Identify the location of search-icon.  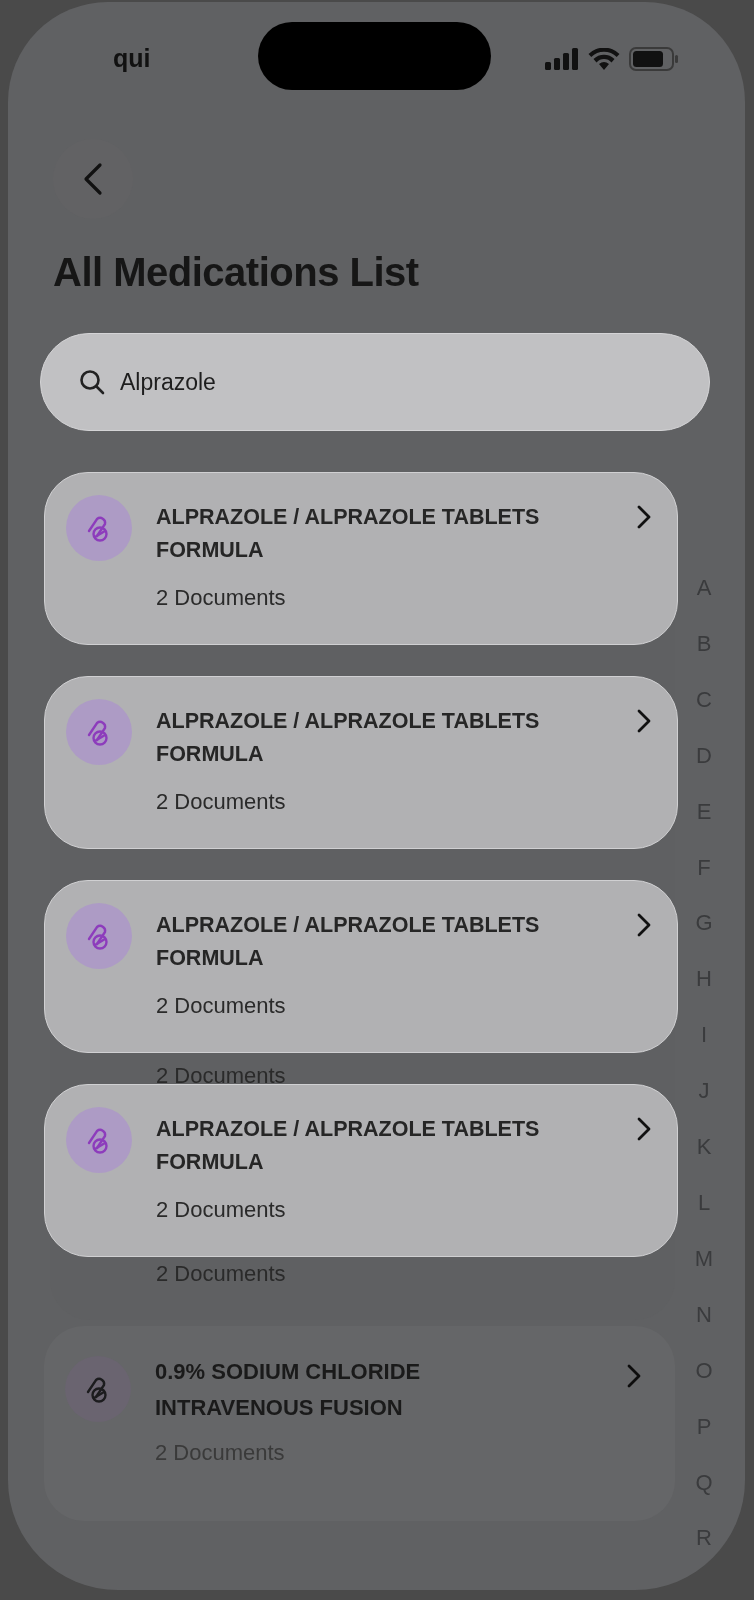
(92, 382).